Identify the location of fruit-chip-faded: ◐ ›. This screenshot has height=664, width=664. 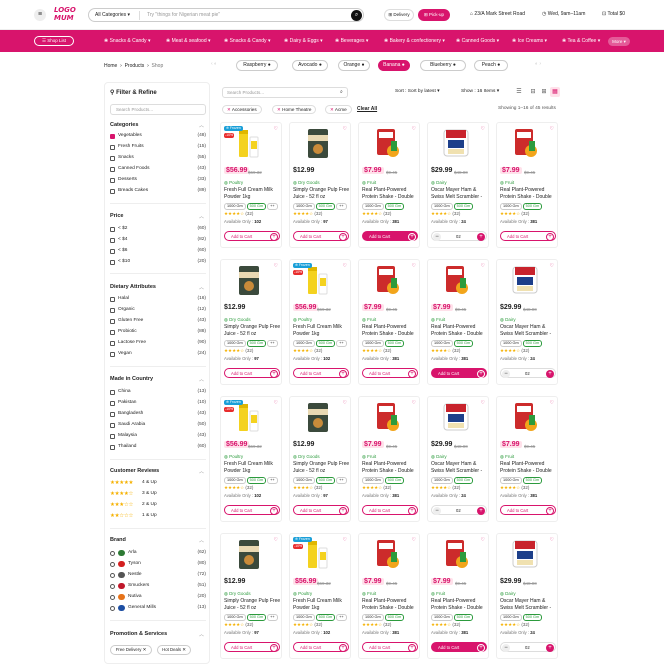
(538, 65).